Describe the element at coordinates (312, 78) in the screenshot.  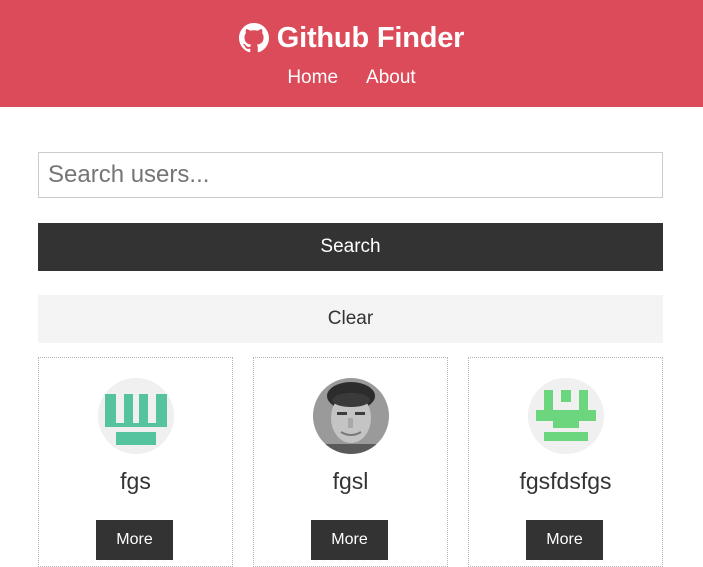
I see `nav-link-home: Home` at that location.